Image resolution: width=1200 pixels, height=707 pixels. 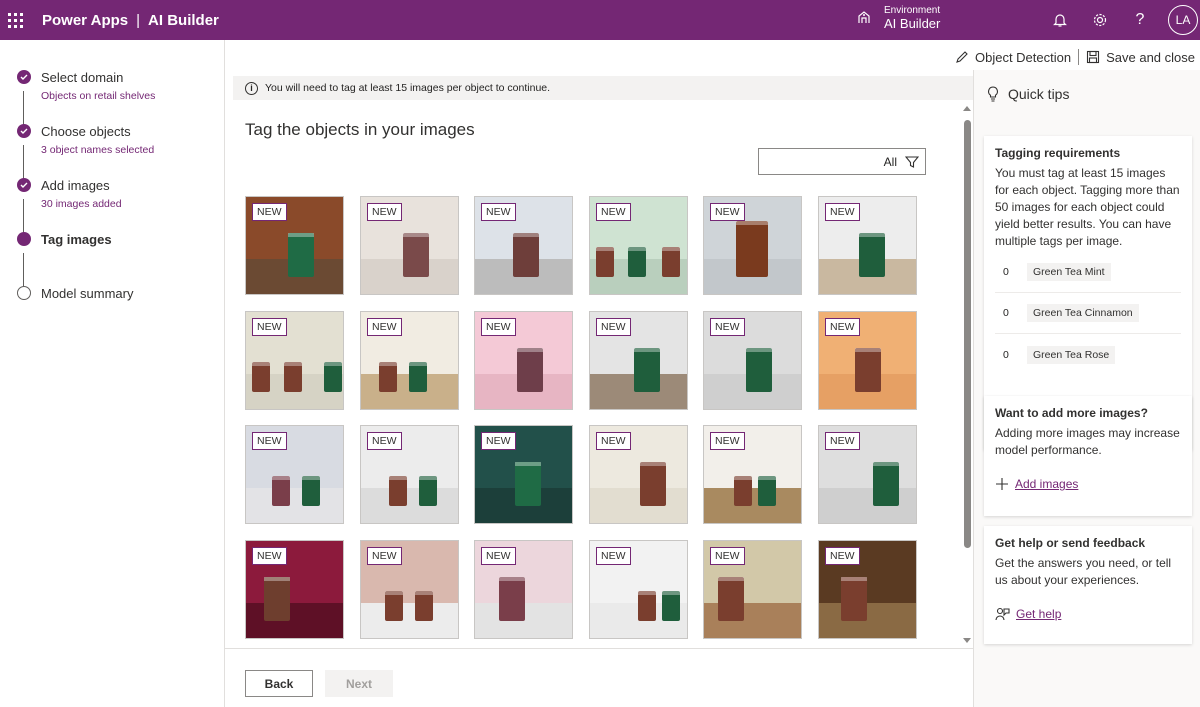 I want to click on next-button: Next, so click(x=359, y=683).